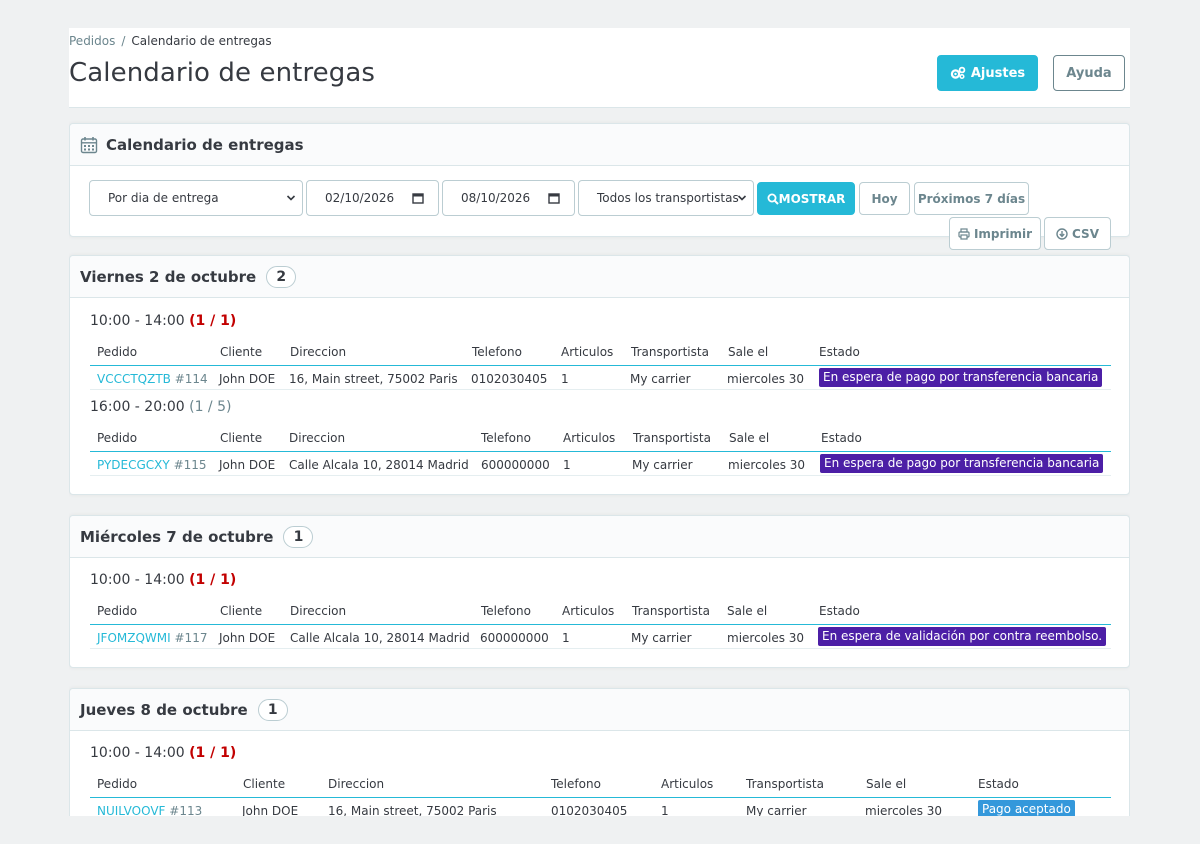 This screenshot has height=844, width=1200. Describe the element at coordinates (599, 710) in the screenshot. I see `day-header: Jueves 8 de octubre 1` at that location.